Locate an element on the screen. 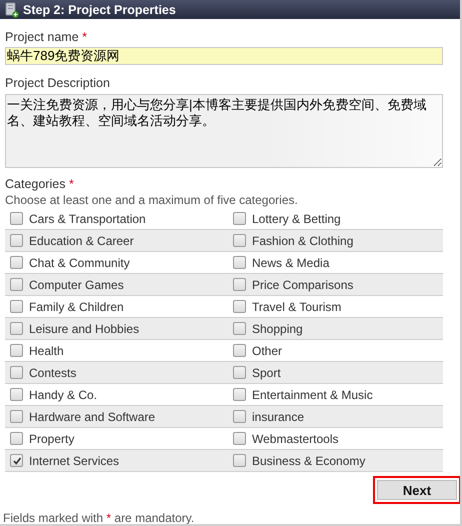 The image size is (462, 526). category-label: Hardware and Software is located at coordinates (92, 417).